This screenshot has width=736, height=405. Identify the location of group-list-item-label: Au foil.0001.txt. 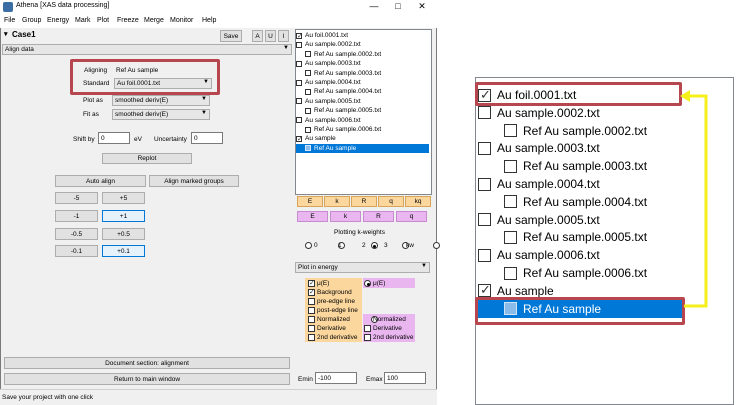
(326, 35).